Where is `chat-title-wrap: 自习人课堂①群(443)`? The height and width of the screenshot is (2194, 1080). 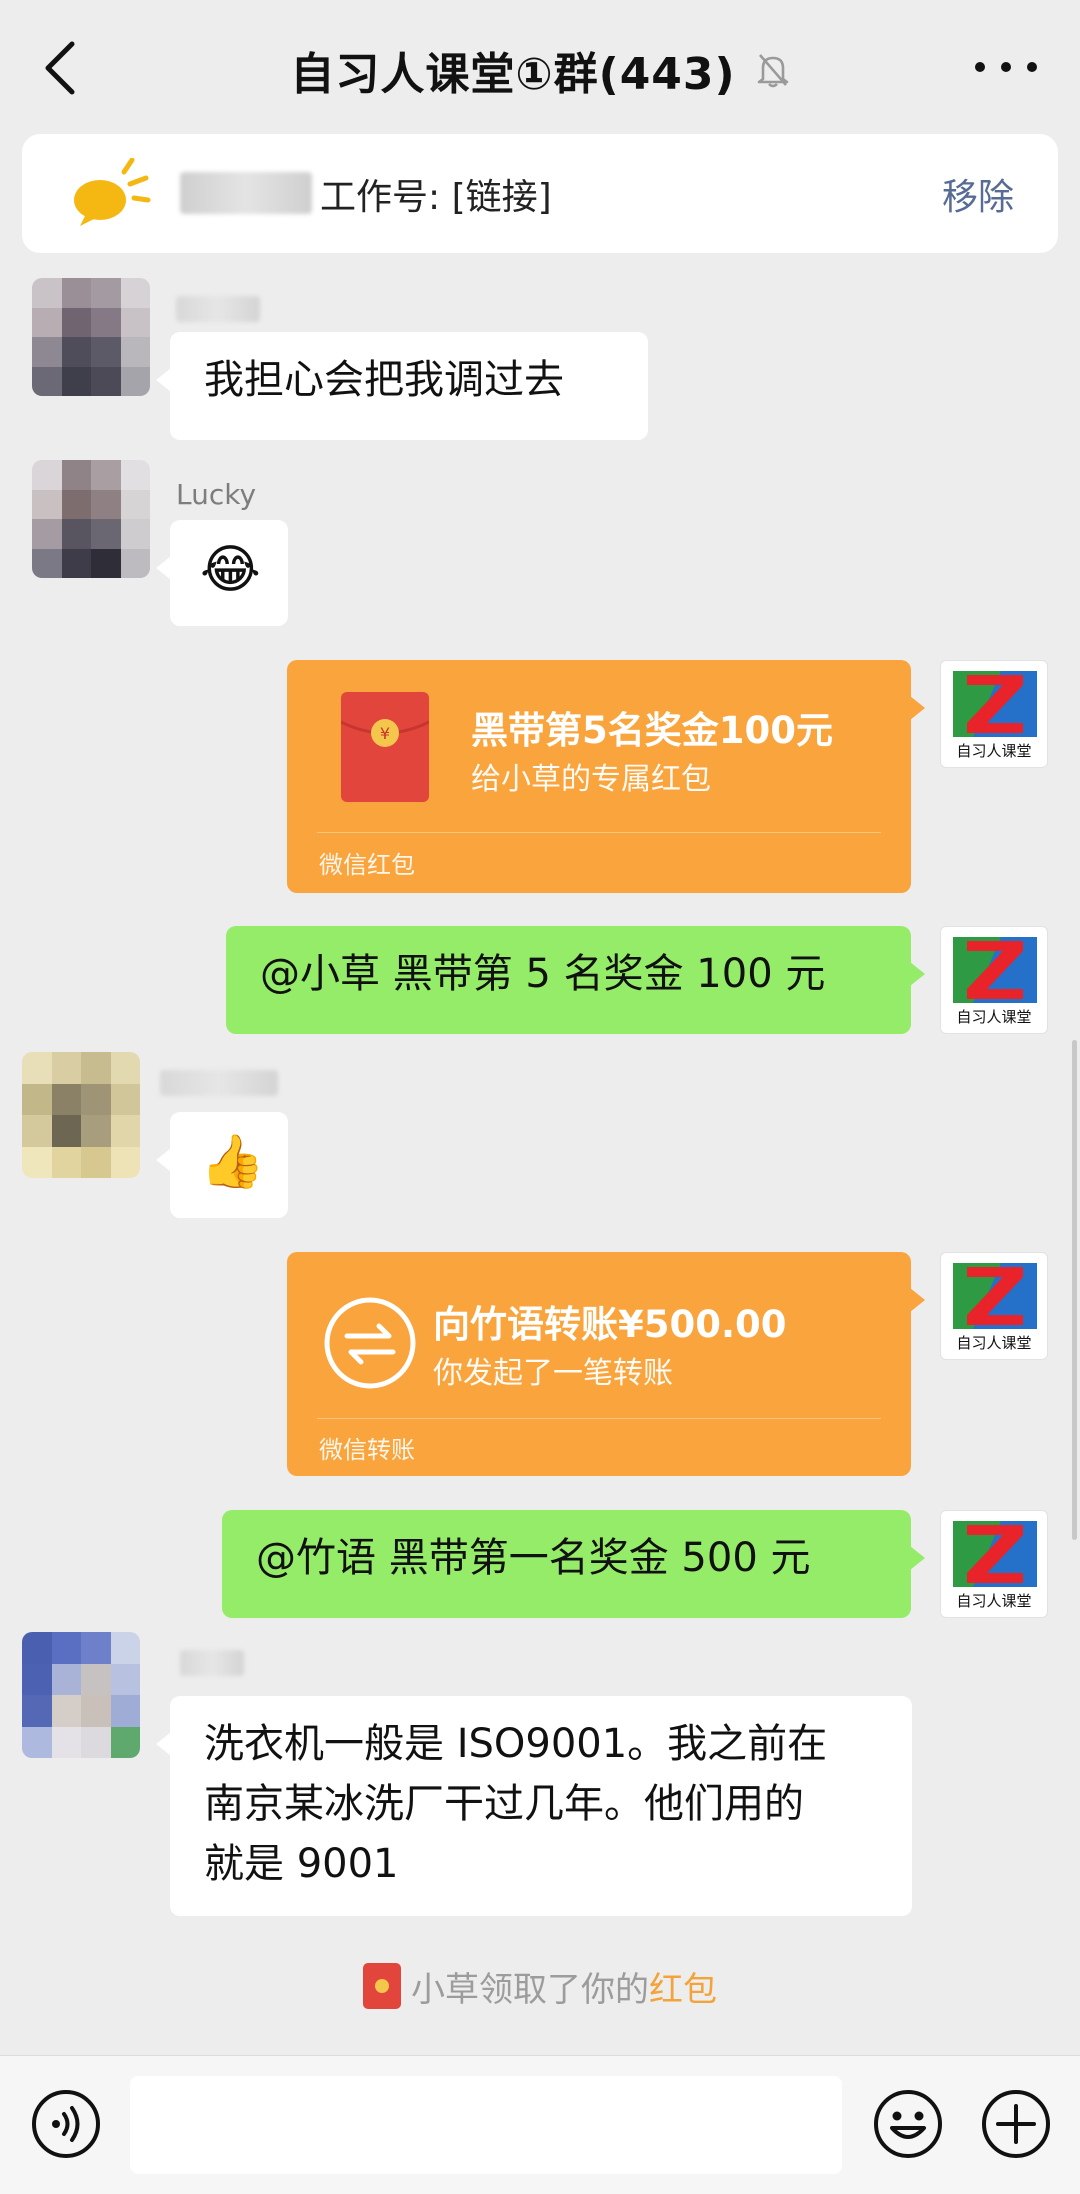
chat-title-wrap: 自习人课堂①群(443) is located at coordinates (540, 70).